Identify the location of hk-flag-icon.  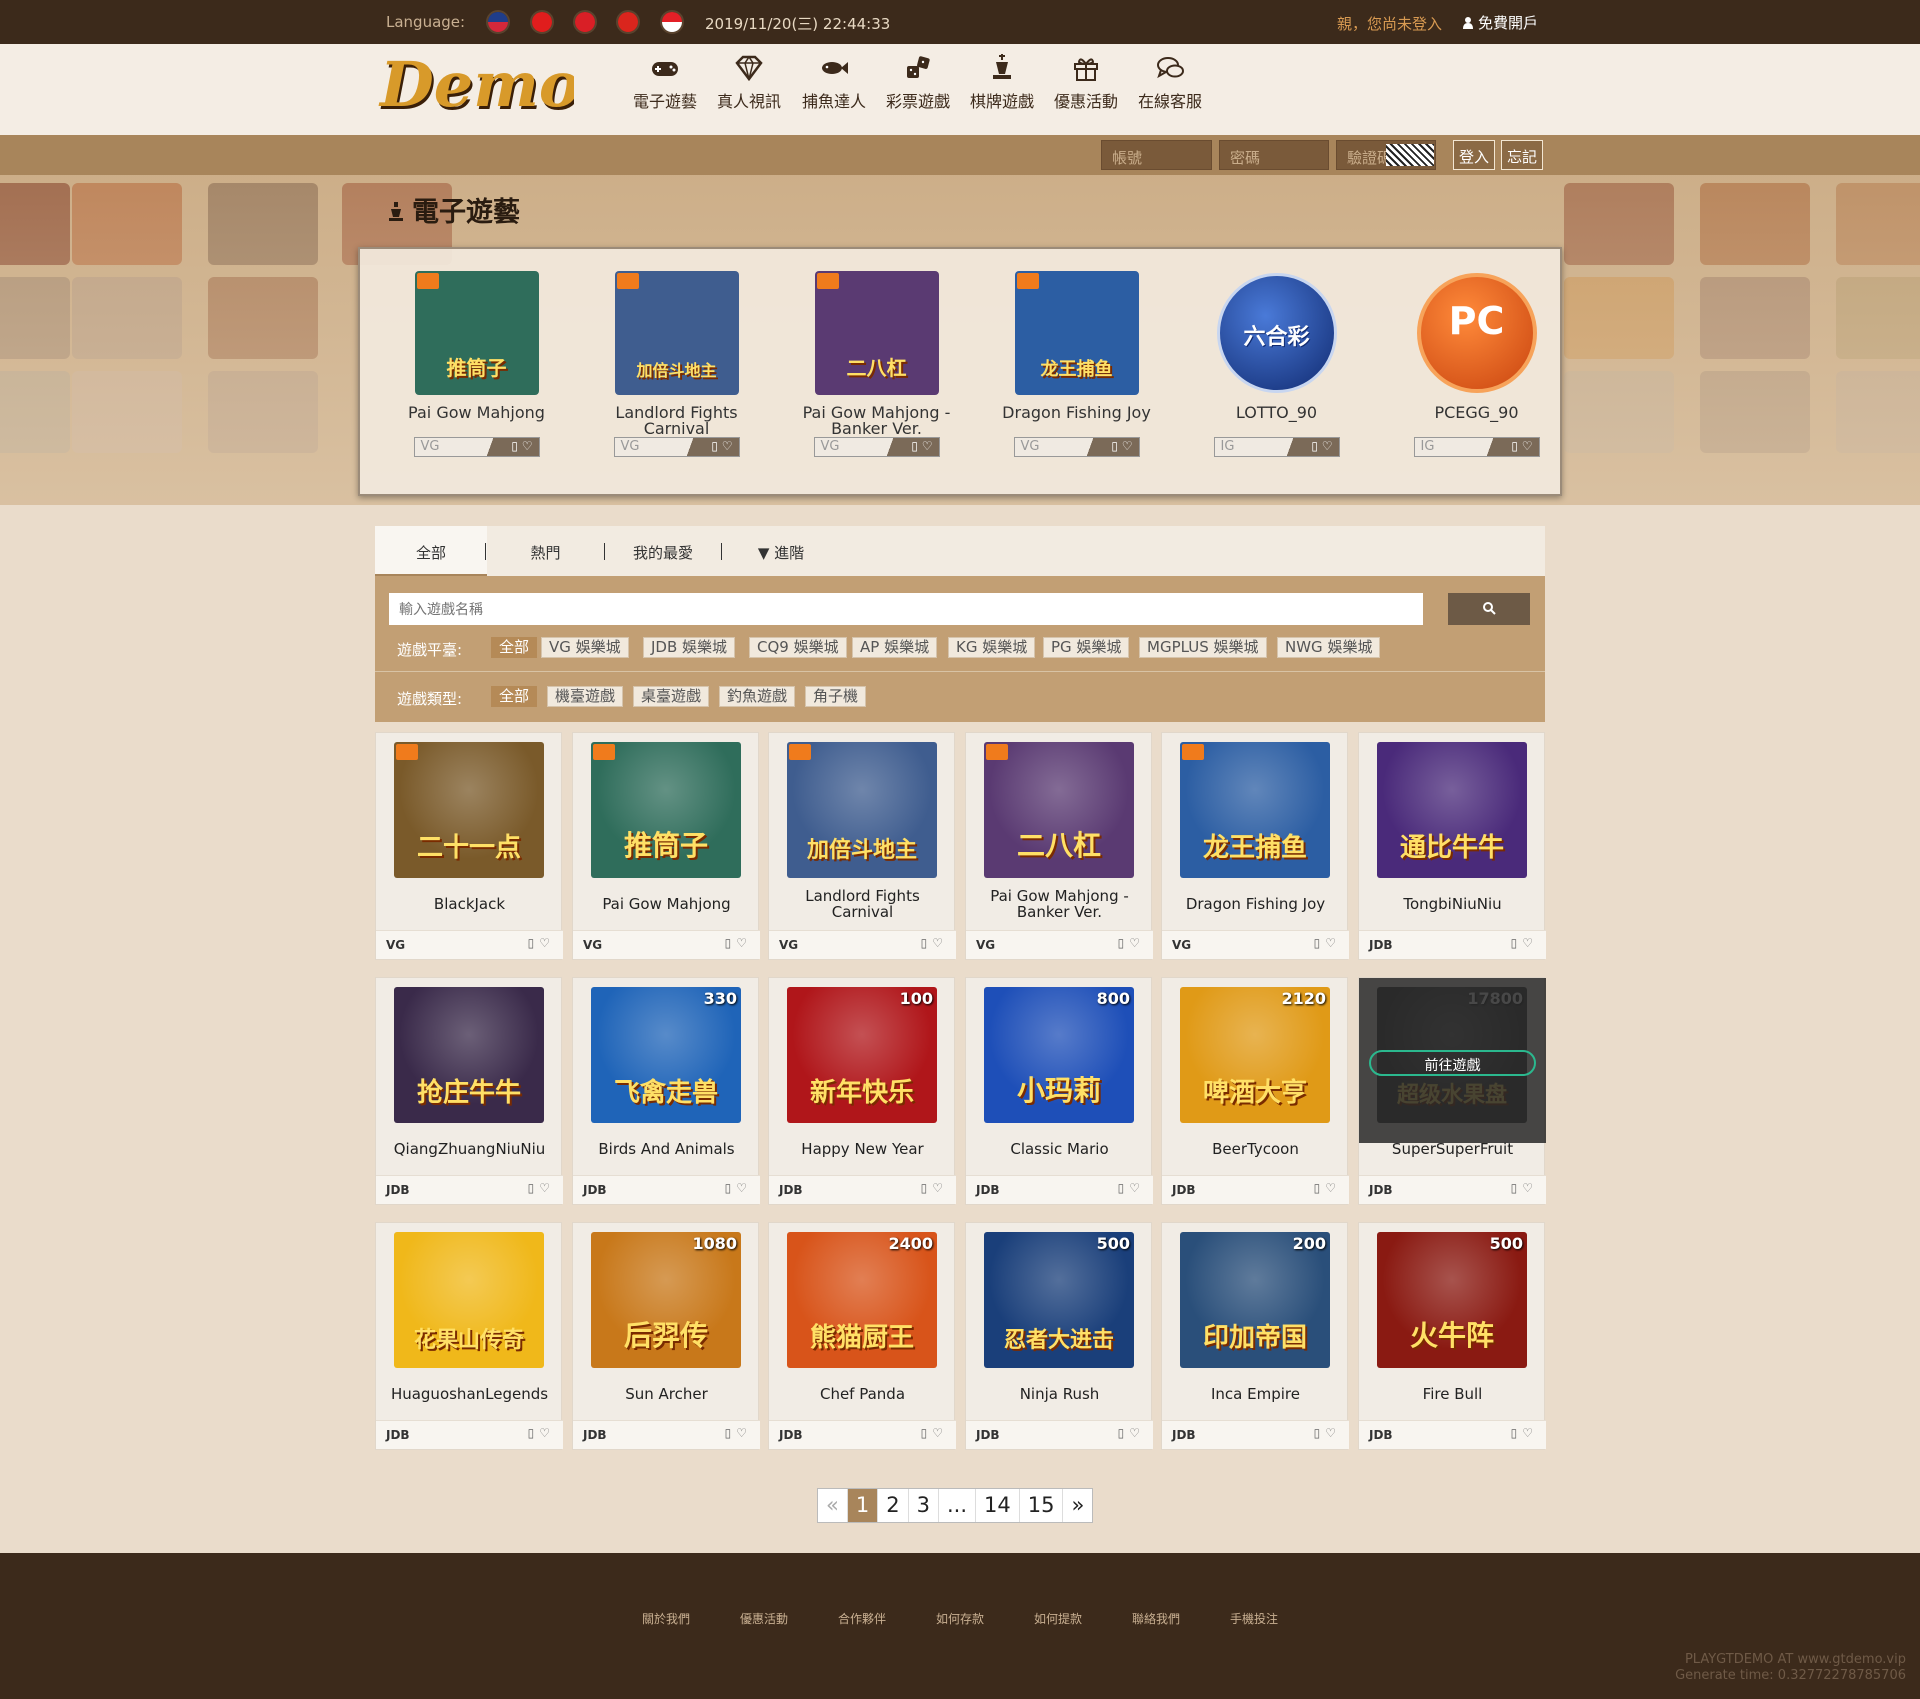
(585, 22).